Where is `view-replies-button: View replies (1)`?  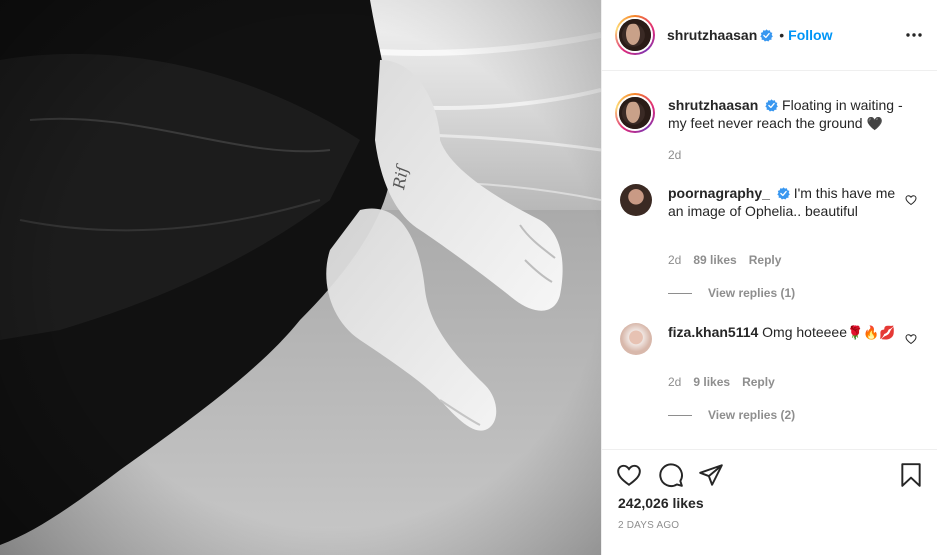 view-replies-button: View replies (1) is located at coordinates (731, 293).